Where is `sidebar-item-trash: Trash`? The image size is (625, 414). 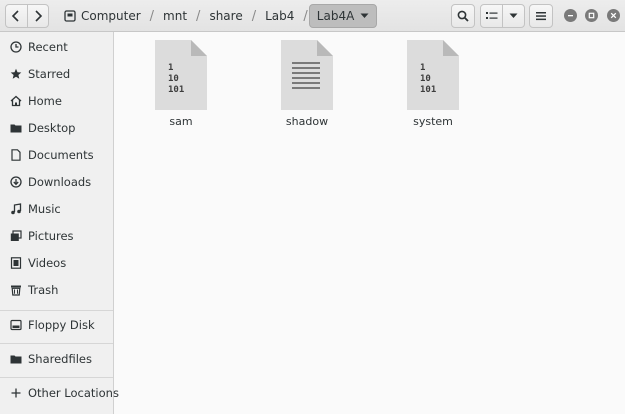
sidebar-item-trash: Trash is located at coordinates (56, 290).